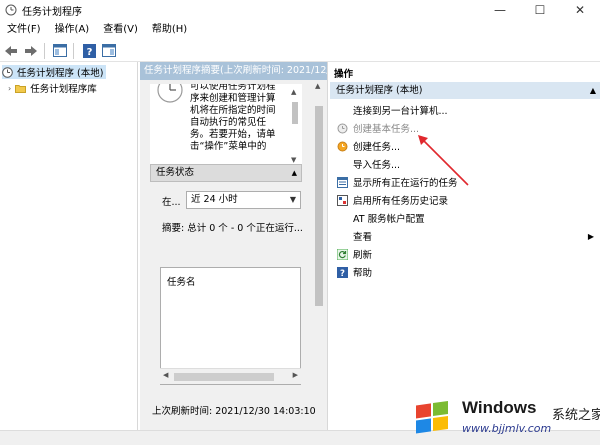  What do you see at coordinates (300, 51) in the screenshot?
I see `toolbar: ?` at bounding box center [300, 51].